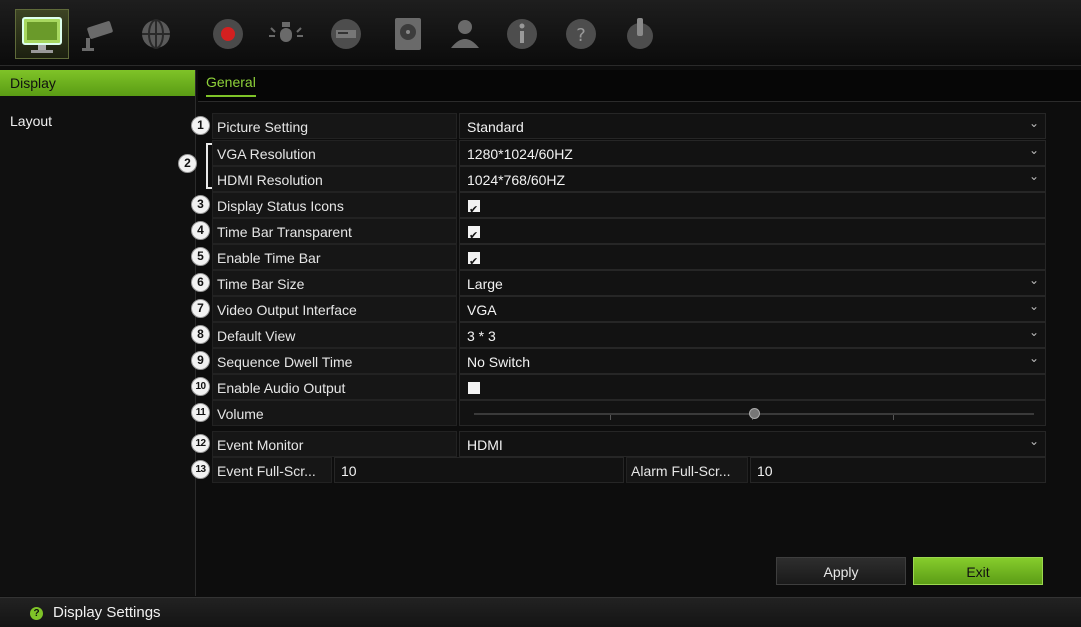  I want to click on sidebar-item-display: Display, so click(97, 83).